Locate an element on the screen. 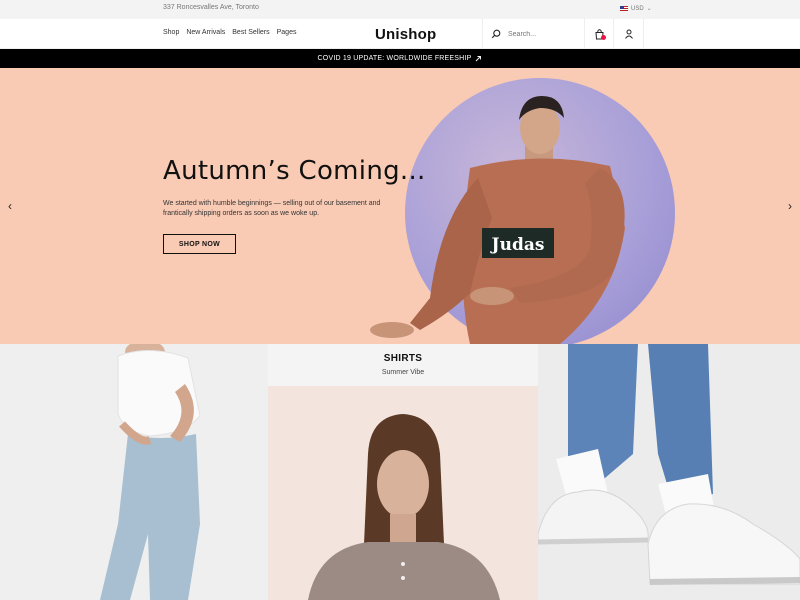  shirt-print-text: Judas is located at coordinates (517, 245).